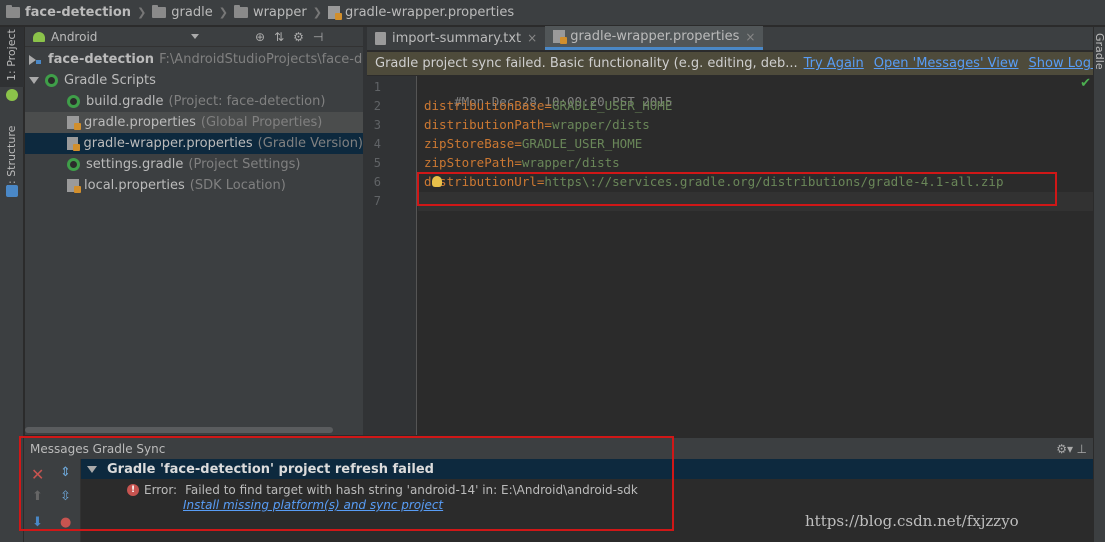 This screenshot has height=542, width=1105. I want to click on tree-item-local-properties: local.properties (SDK Location), so click(194, 185).